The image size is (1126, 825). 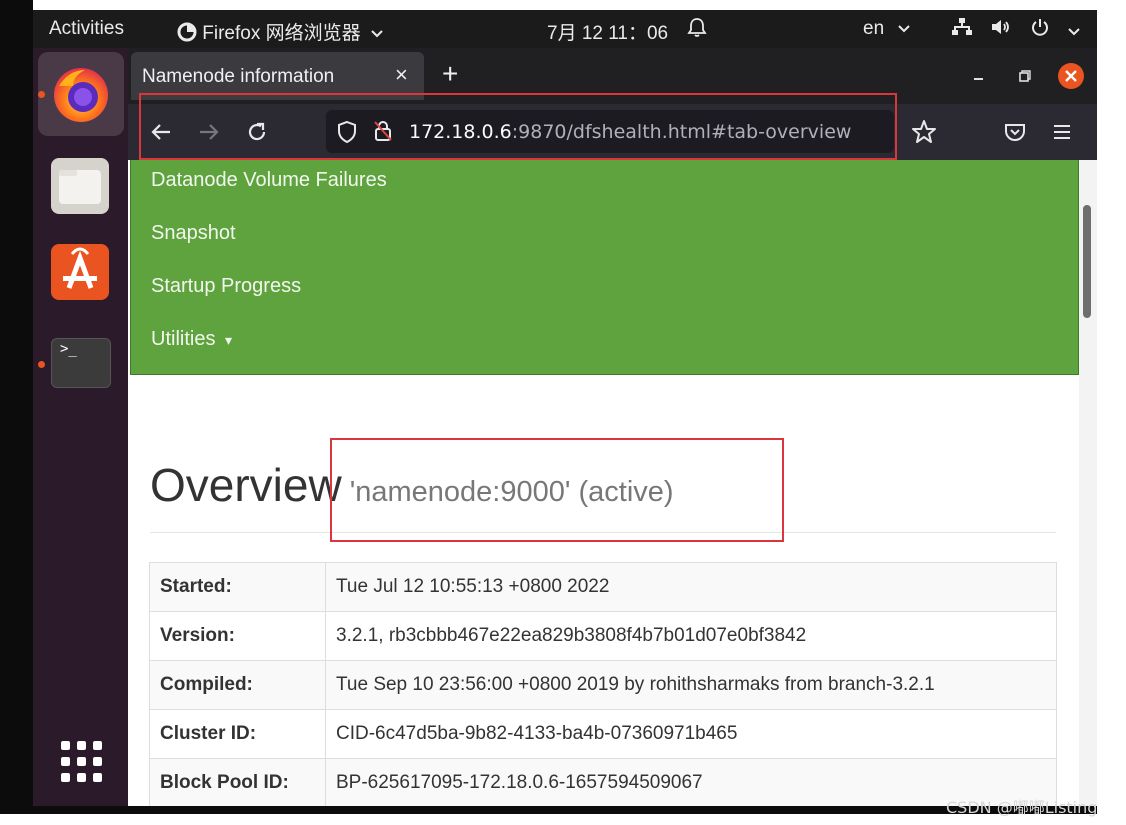 I want to click on restore-icon, so click(x=1025, y=76).